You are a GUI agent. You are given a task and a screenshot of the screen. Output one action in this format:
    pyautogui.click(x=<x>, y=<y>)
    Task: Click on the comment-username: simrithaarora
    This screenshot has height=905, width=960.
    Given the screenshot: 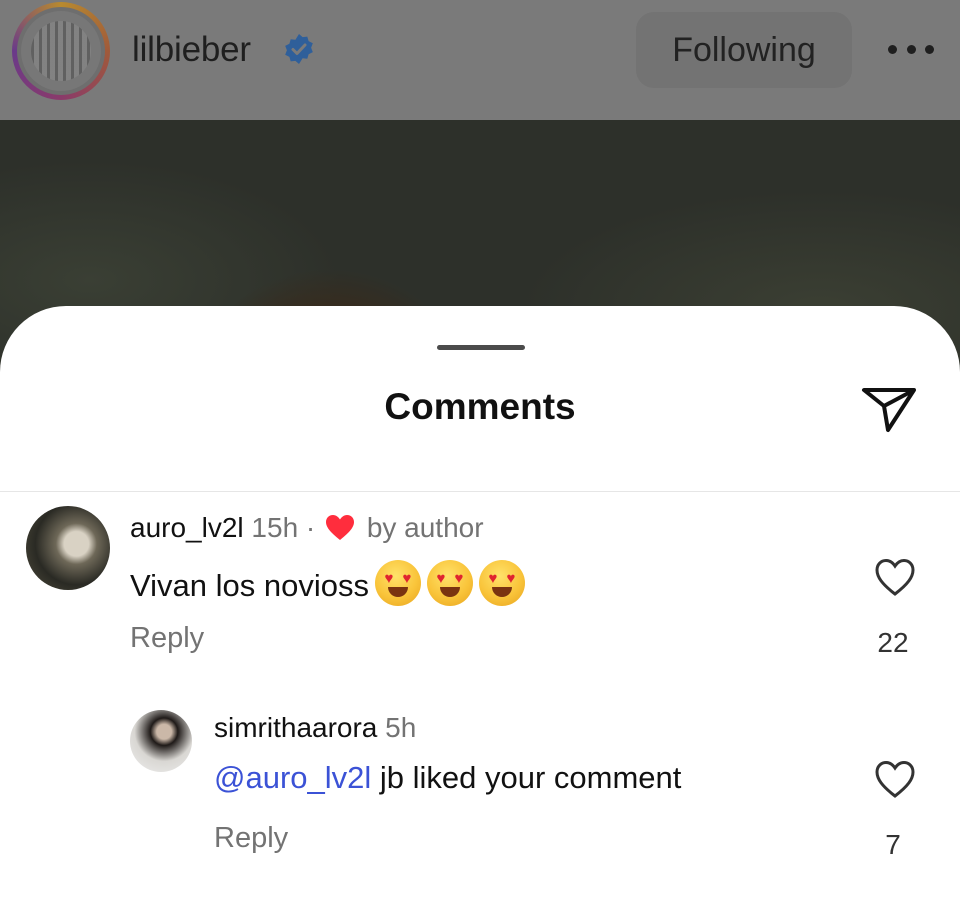 What is the action you would take?
    pyautogui.click(x=295, y=727)
    